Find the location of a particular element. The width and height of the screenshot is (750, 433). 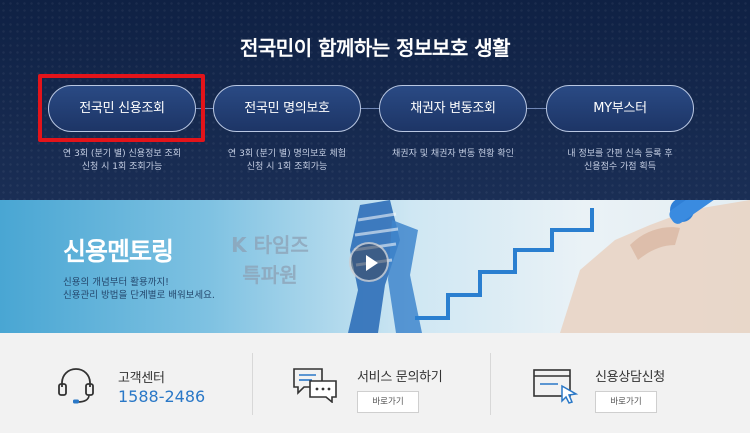

customer-center-label: 고객센터 is located at coordinates (141, 378).